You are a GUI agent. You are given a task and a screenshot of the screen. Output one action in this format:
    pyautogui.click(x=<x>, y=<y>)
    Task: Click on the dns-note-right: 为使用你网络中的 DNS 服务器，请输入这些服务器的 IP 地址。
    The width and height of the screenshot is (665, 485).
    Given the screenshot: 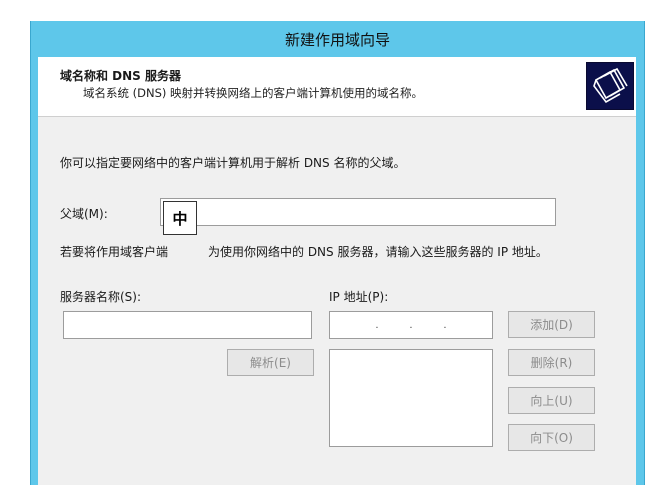 What is the action you would take?
    pyautogui.click(x=378, y=252)
    